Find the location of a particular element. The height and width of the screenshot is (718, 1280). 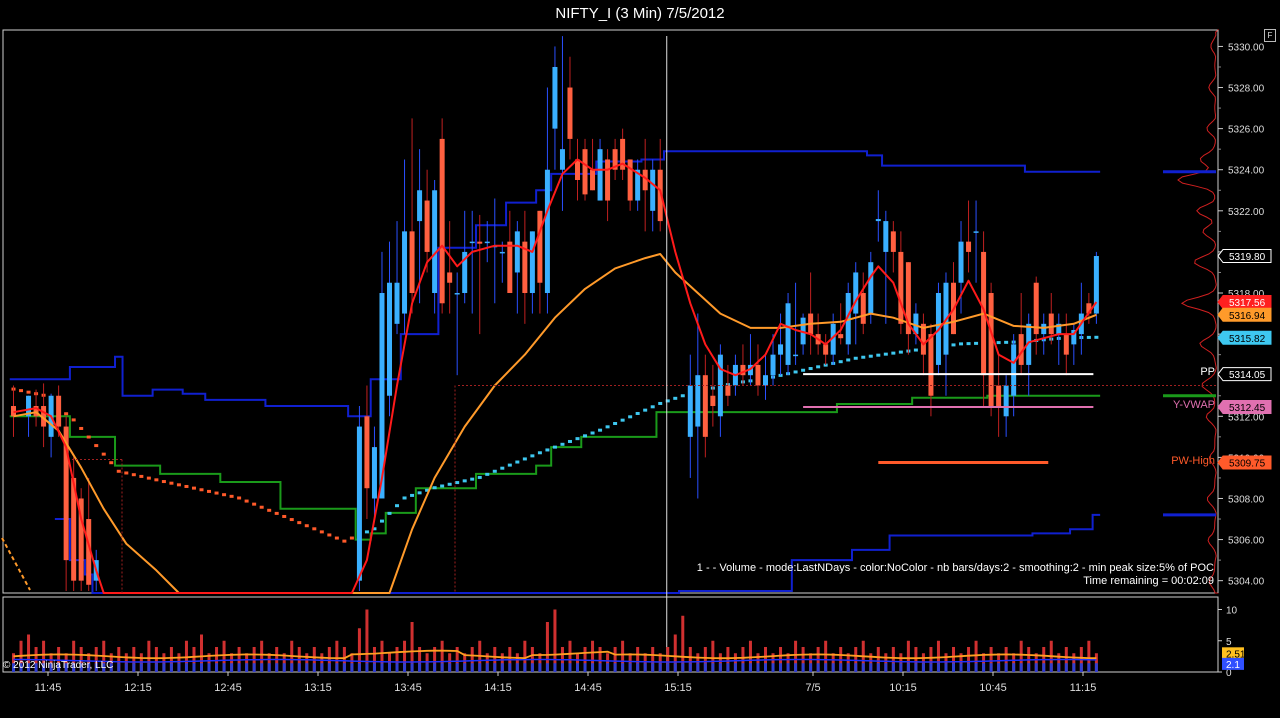

time-axis-label: 7/5 is located at coordinates (812, 688).